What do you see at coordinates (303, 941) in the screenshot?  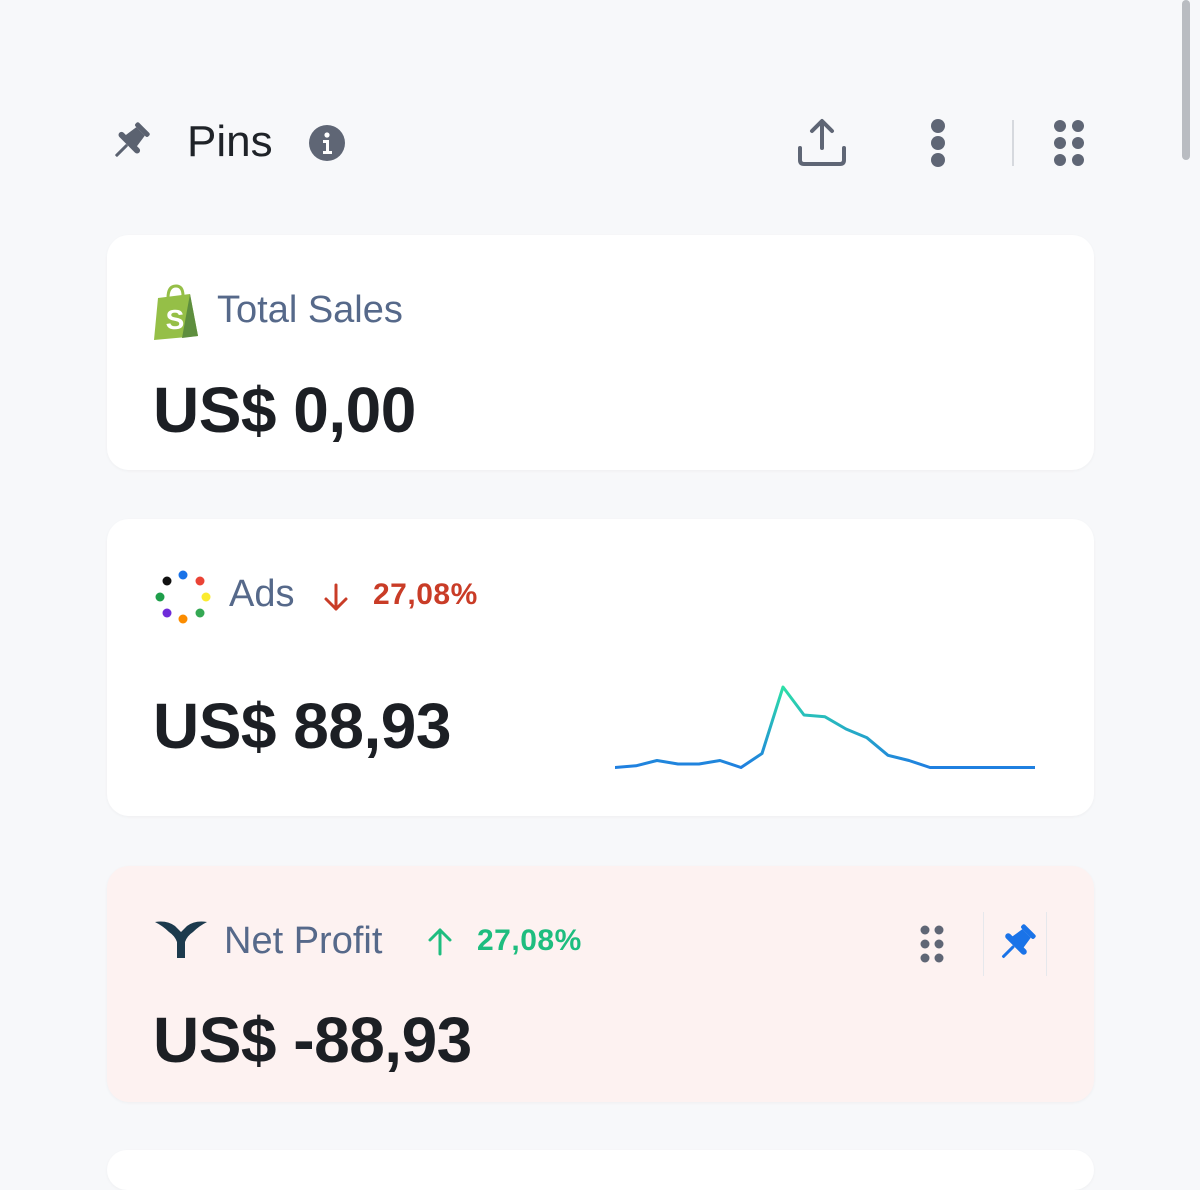 I see `card-label: Net Profit` at bounding box center [303, 941].